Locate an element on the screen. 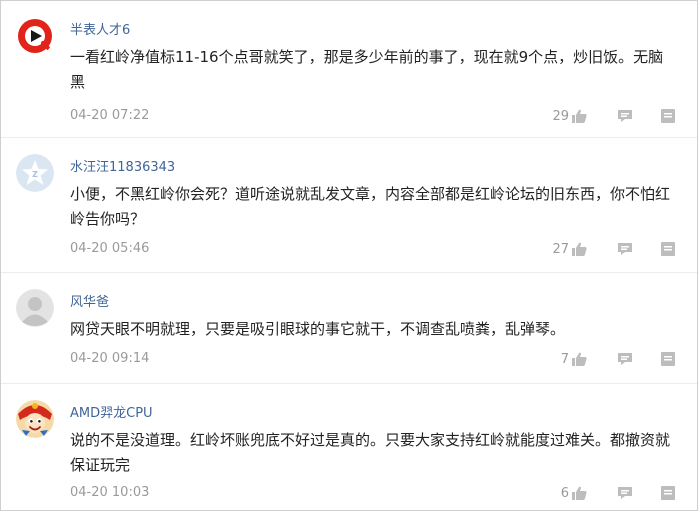 The image size is (698, 511). comment-time: 04-20 09:14 is located at coordinates (110, 358).